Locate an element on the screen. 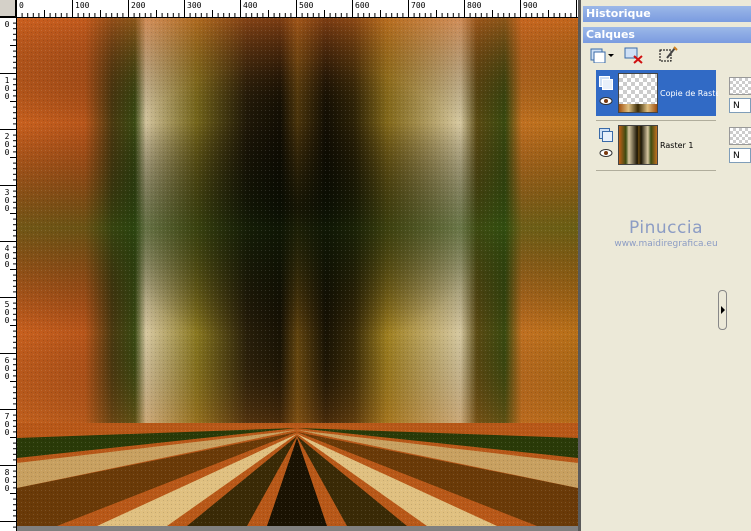 The image size is (751, 531). delete-layer-button is located at coordinates (634, 55).